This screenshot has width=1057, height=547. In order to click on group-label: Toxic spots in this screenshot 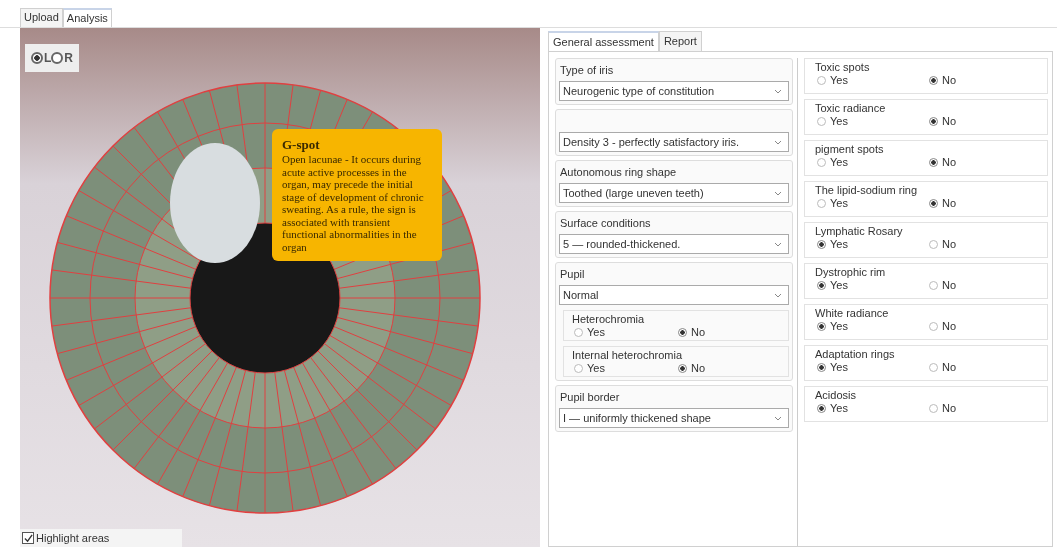, I will do `click(843, 67)`.